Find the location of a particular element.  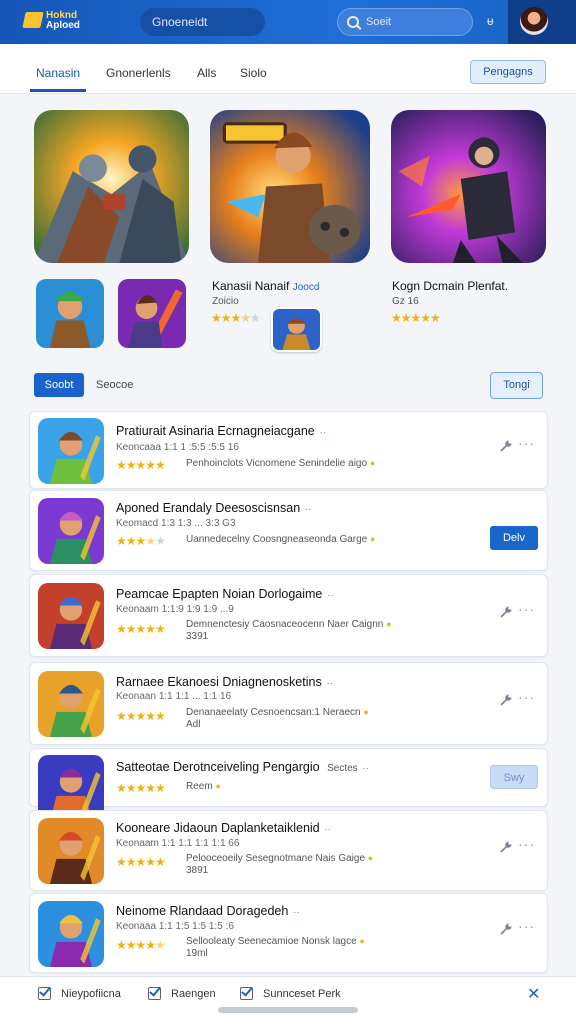

app-desc-text: Sellooleaty Seenecamioe Nonsk lagce is located at coordinates (271, 941).